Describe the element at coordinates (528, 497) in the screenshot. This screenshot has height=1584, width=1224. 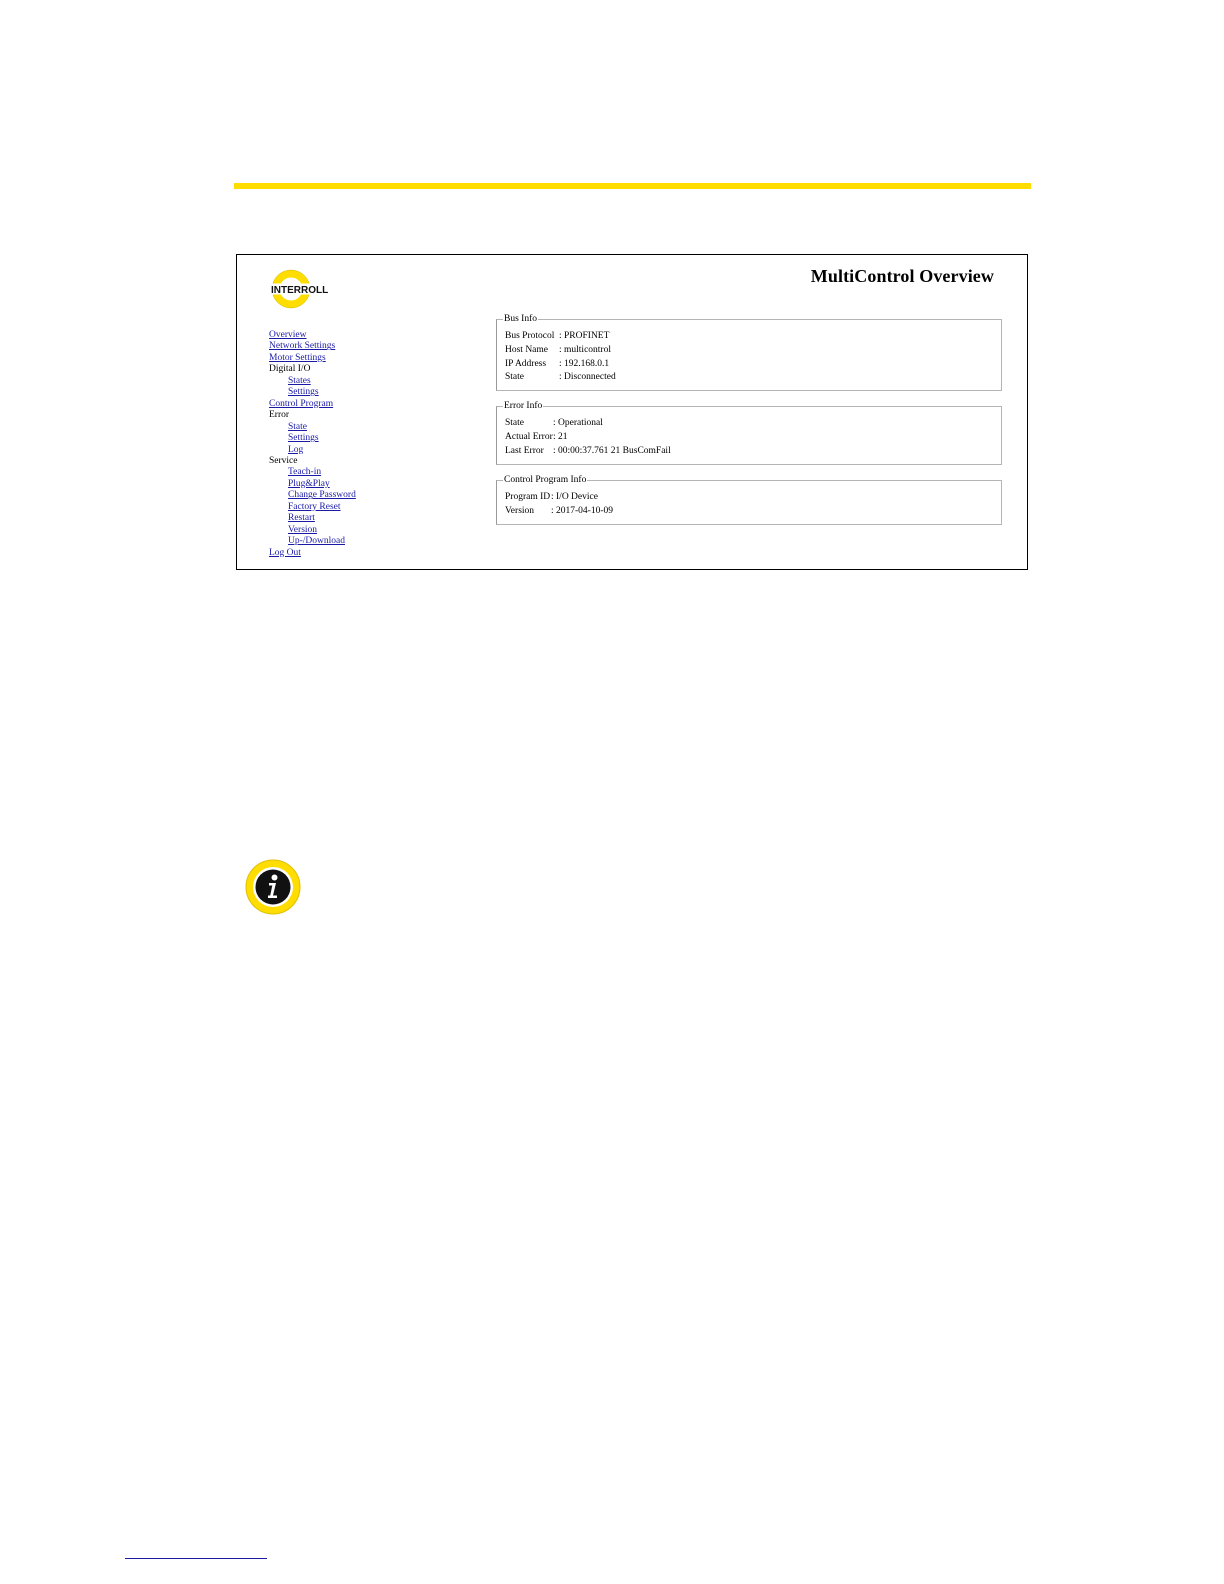
I see `row-key: Program ID` at that location.